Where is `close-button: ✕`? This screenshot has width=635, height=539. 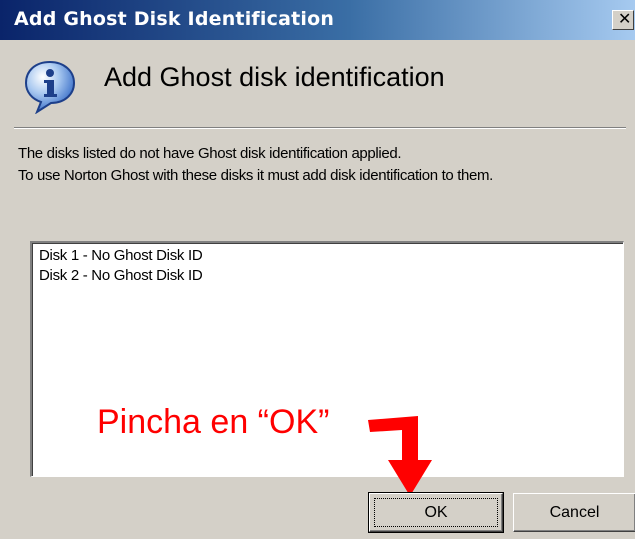
close-button: ✕ is located at coordinates (623, 20).